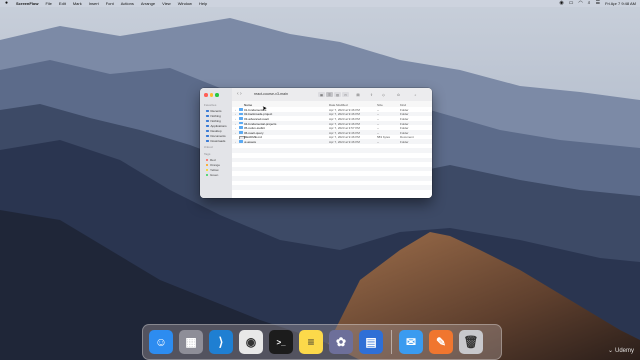  I want to click on sidebar-item: Applications, so click(216, 126).